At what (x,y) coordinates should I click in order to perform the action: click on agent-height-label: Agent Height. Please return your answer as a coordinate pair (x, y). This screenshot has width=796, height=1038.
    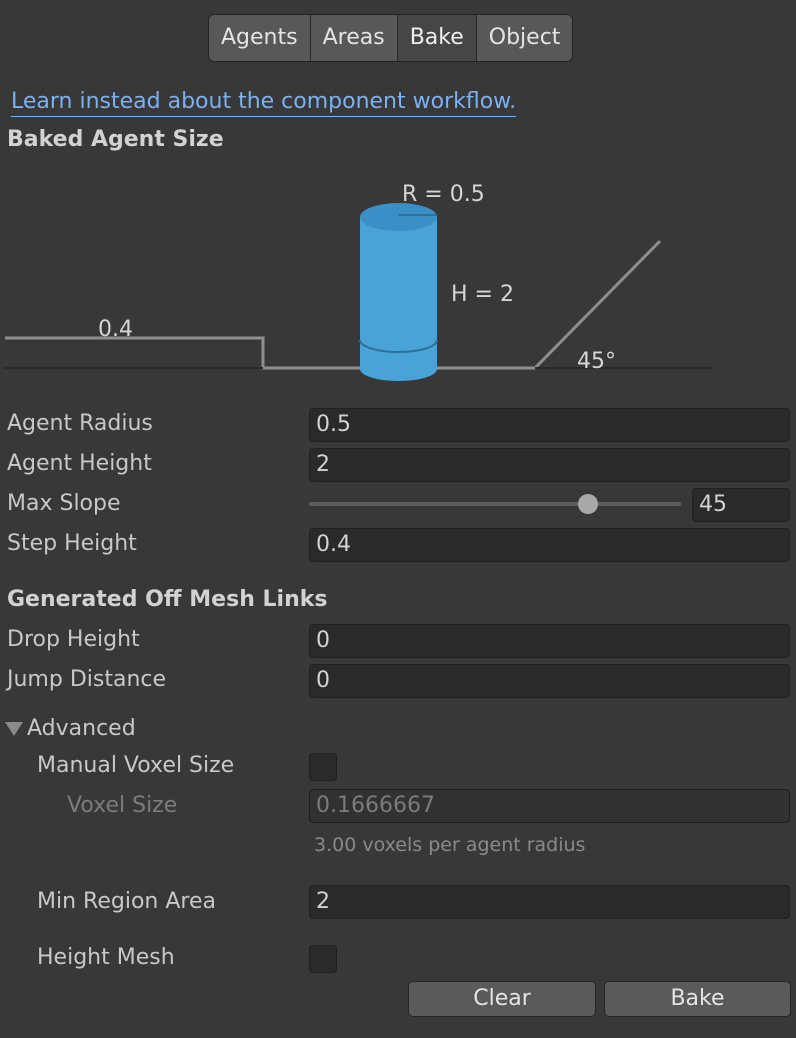
    Looking at the image, I should click on (79, 463).